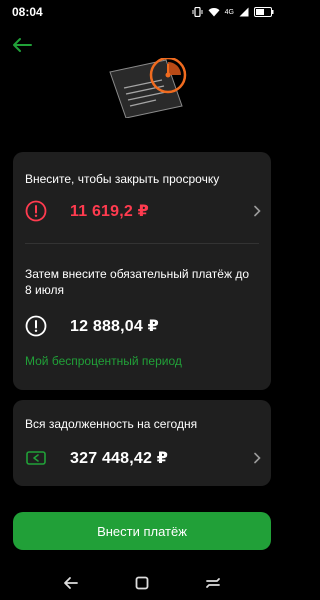 The width and height of the screenshot is (320, 600). I want to click on mandatory-amount-row: 12 888,04 ₽, so click(143, 326).